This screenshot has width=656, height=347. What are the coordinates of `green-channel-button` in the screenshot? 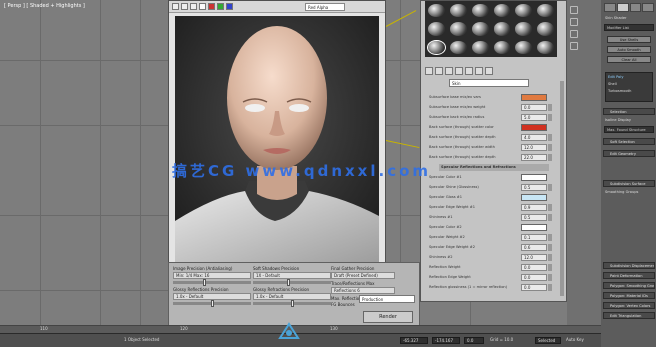 It's located at (220, 6).